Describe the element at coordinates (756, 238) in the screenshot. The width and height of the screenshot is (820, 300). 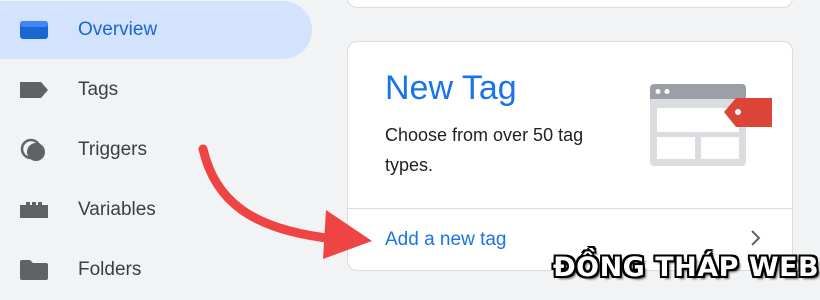
I see `chevron-right-icon` at that location.